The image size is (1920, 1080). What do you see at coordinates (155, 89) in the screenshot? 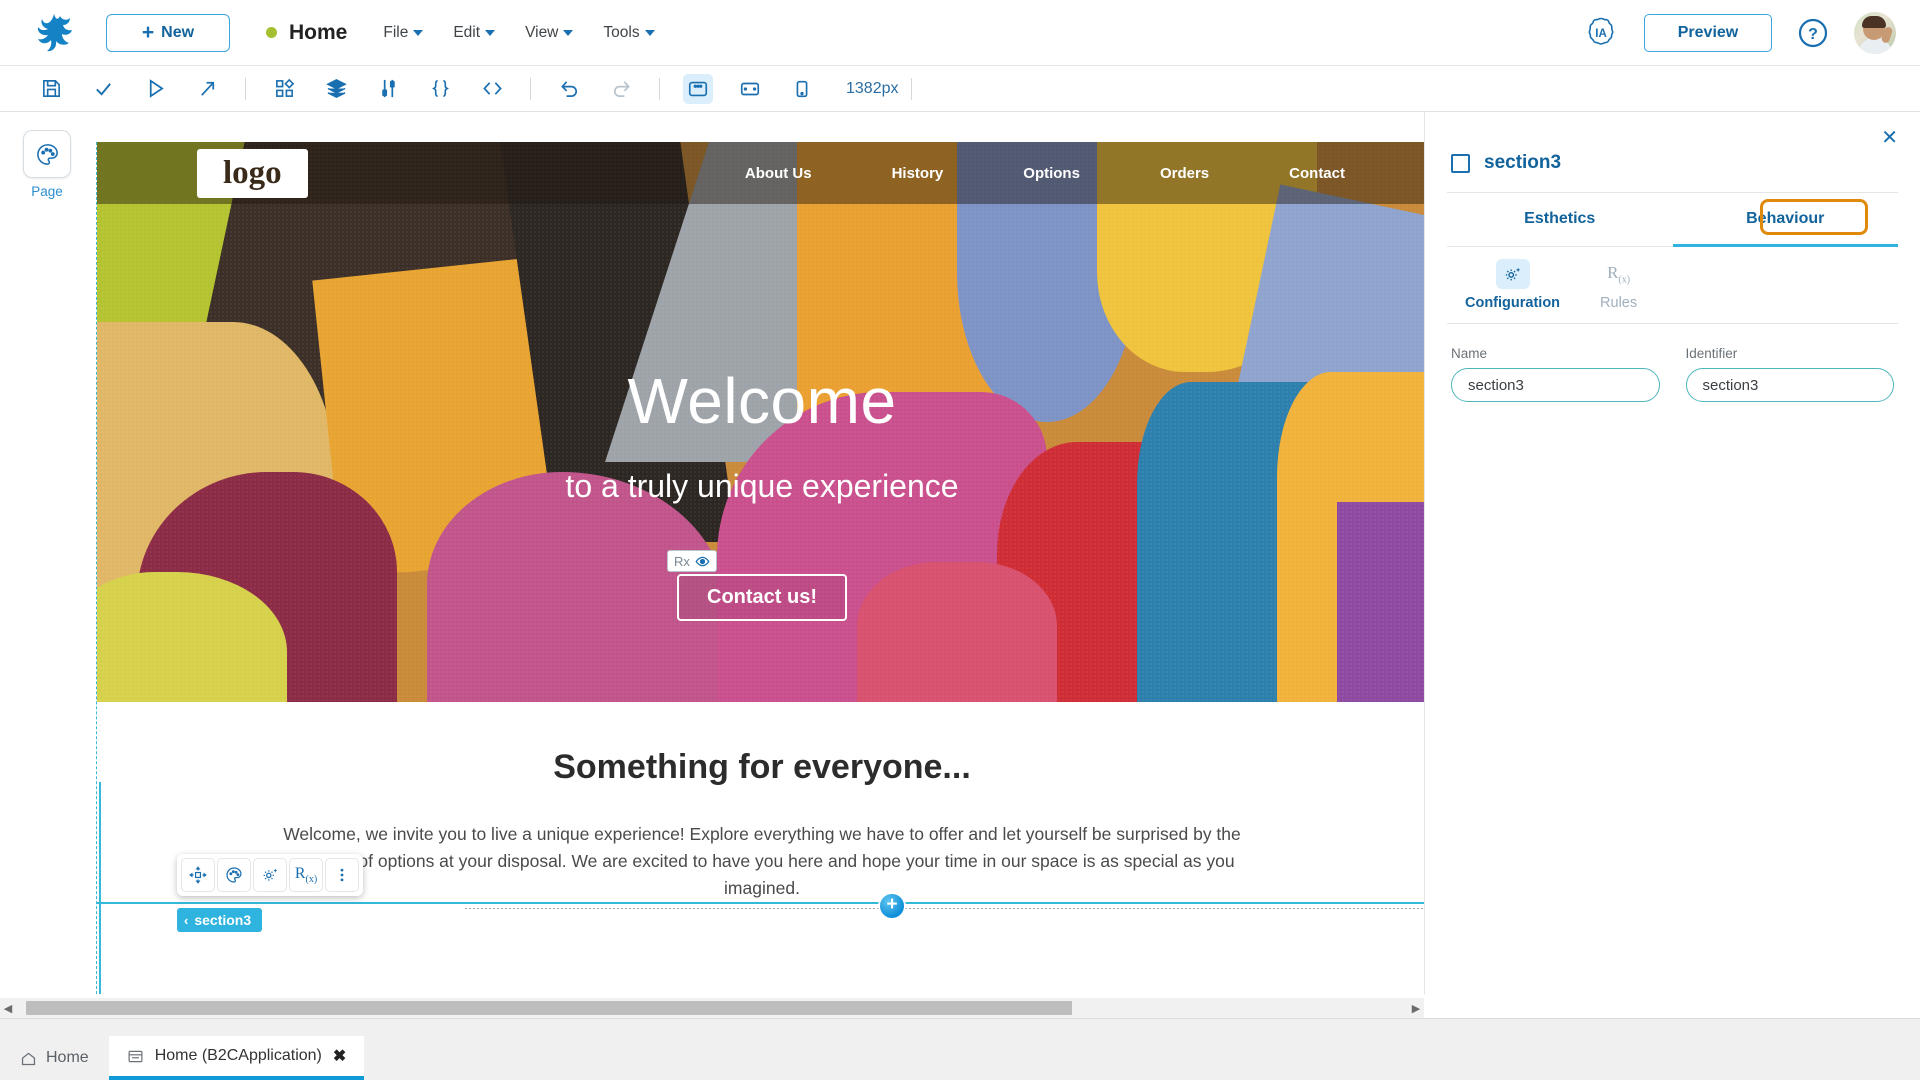
I see `run-icon` at bounding box center [155, 89].